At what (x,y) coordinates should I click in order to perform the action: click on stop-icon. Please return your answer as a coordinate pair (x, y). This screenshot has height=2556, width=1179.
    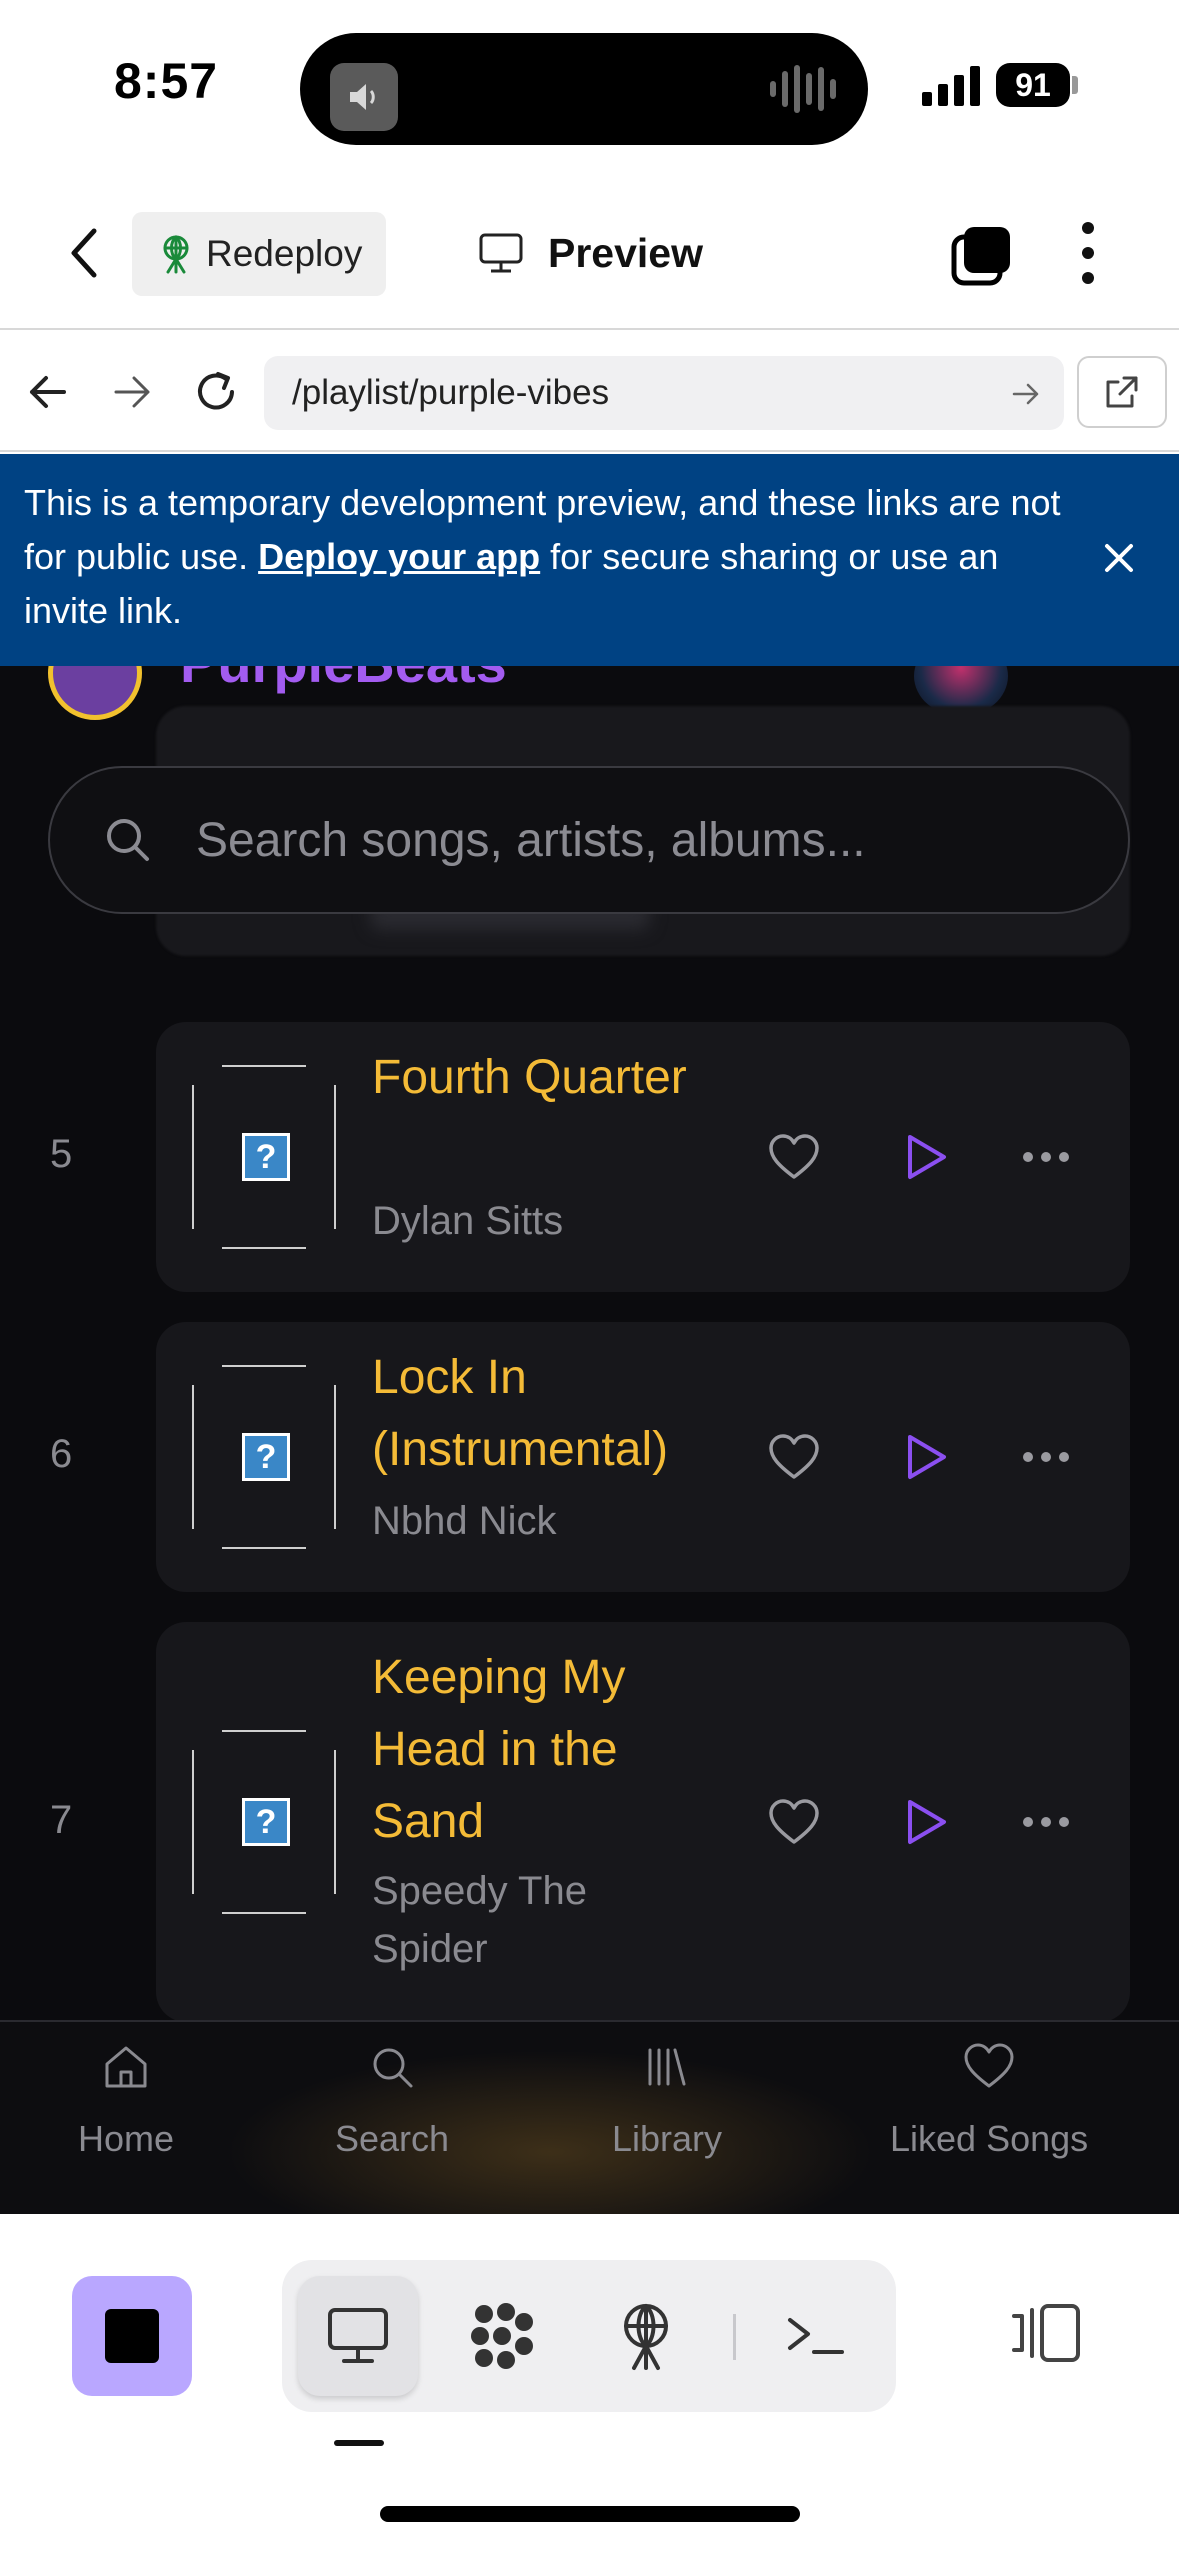
    Looking at the image, I should click on (132, 2336).